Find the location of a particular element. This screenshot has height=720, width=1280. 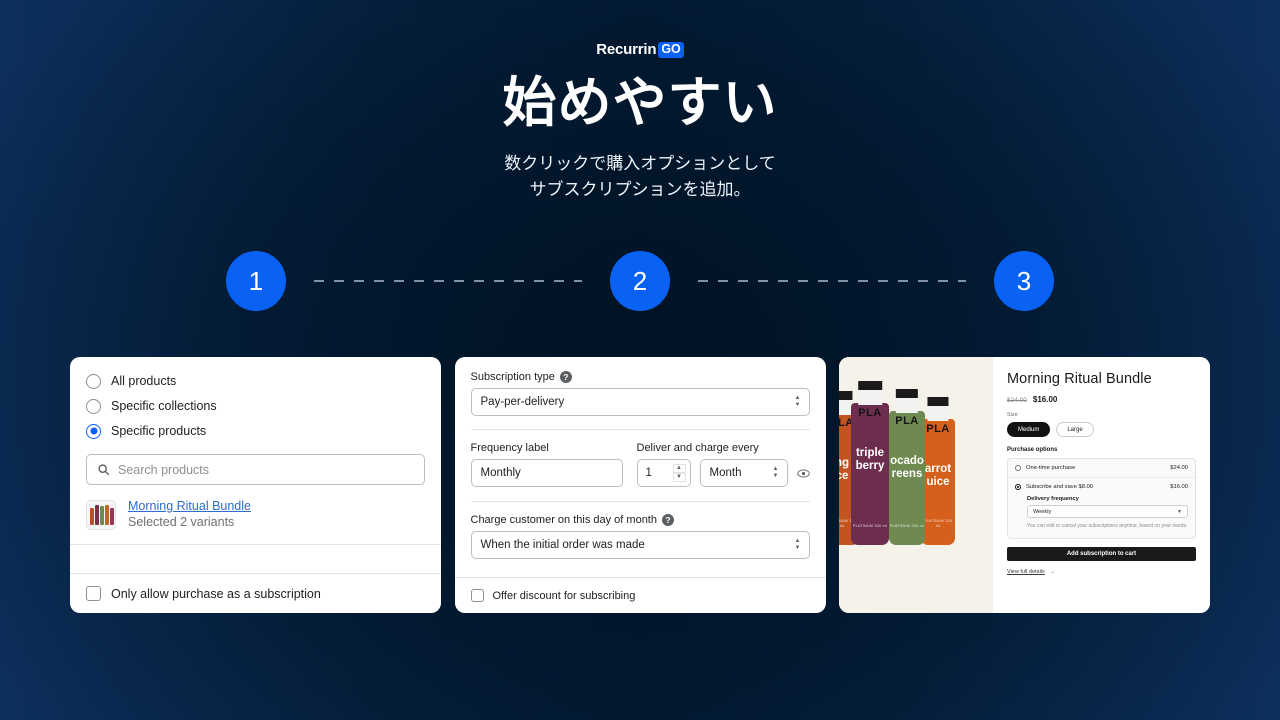

brand-badge: GO is located at coordinates (671, 49).